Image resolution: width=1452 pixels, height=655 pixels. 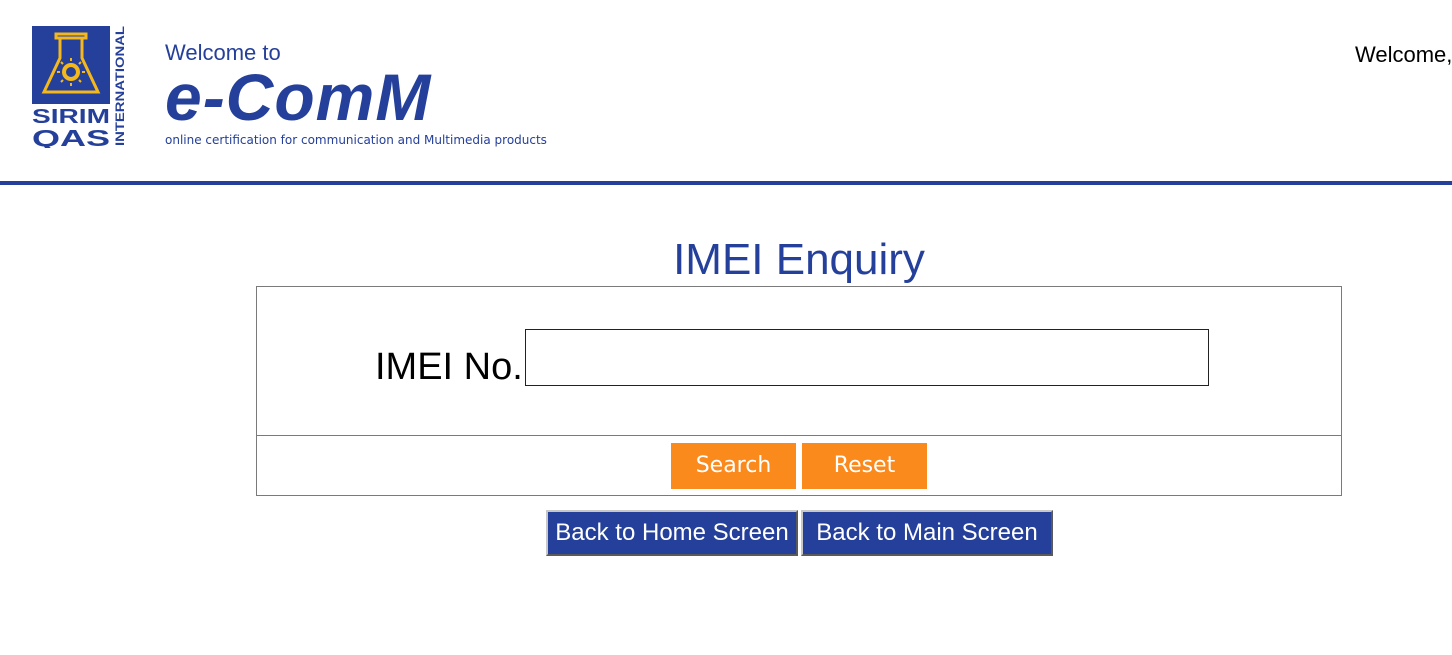 I want to click on imei-label: IMEI No., so click(x=449, y=367).